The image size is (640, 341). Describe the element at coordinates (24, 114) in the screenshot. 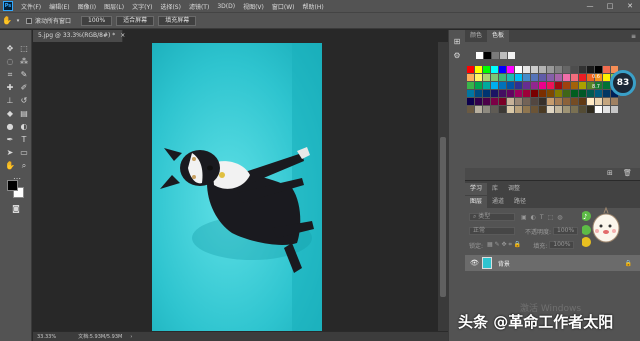

I see `gradient-icon: ▤` at that location.